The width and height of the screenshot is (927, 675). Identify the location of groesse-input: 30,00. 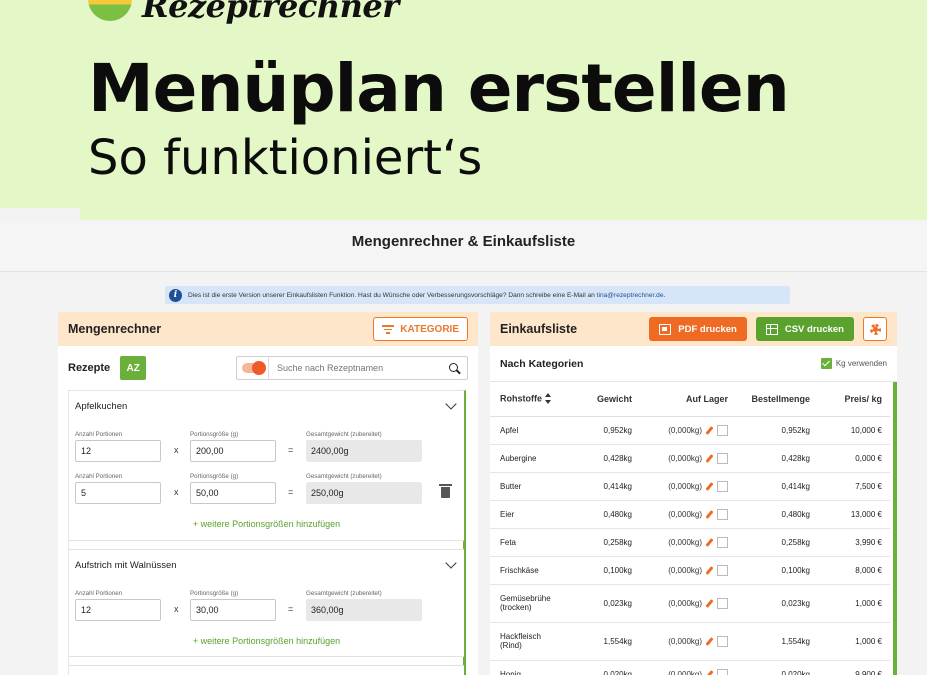
(233, 610).